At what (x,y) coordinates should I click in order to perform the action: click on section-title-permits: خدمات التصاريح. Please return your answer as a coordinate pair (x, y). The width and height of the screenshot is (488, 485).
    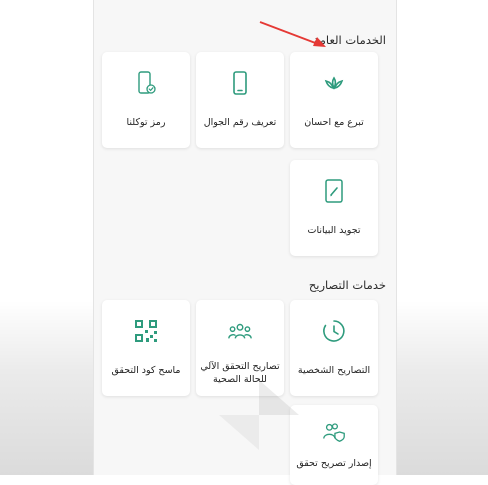
    Looking at the image, I should click on (347, 285).